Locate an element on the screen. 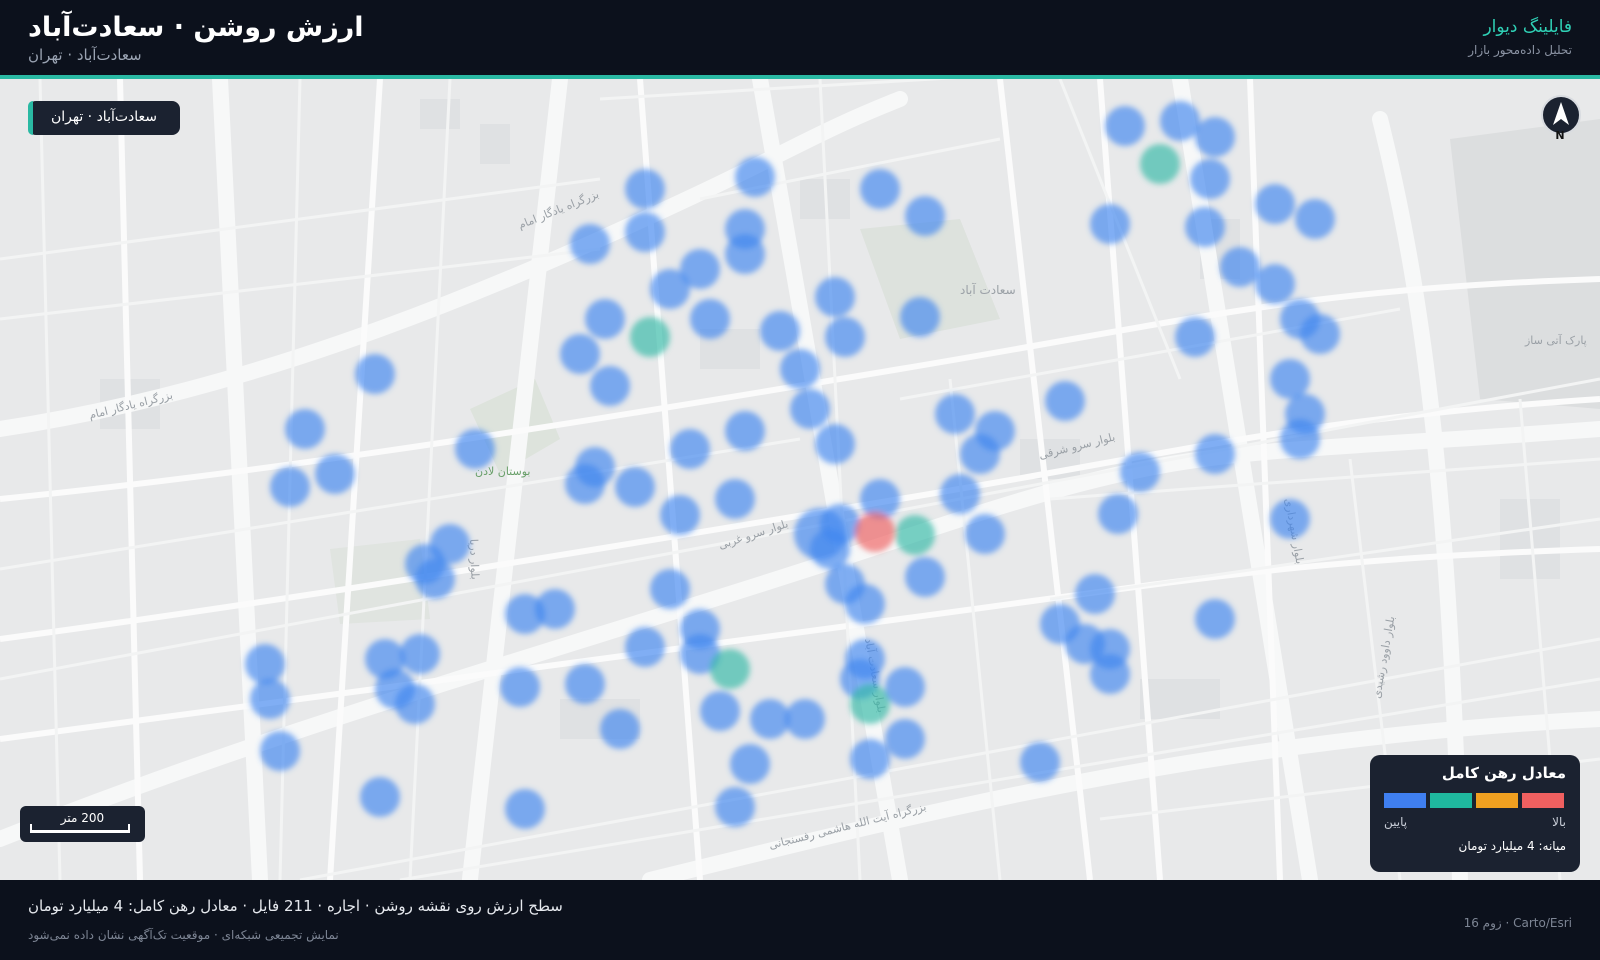 This screenshot has height=960, width=1600. legend-low-label: پایین is located at coordinates (1396, 822).